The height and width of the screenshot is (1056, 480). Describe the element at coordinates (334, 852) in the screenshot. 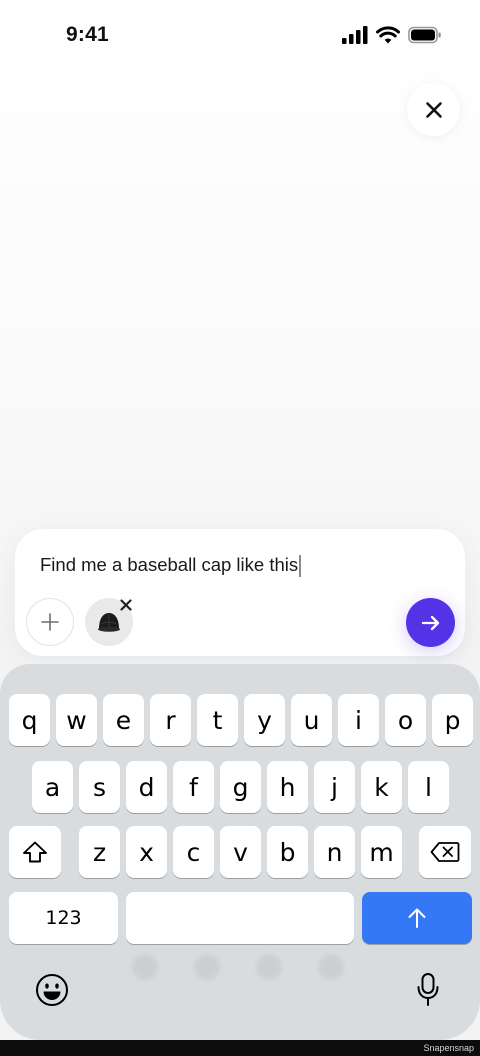

I see `key-n: n` at that location.